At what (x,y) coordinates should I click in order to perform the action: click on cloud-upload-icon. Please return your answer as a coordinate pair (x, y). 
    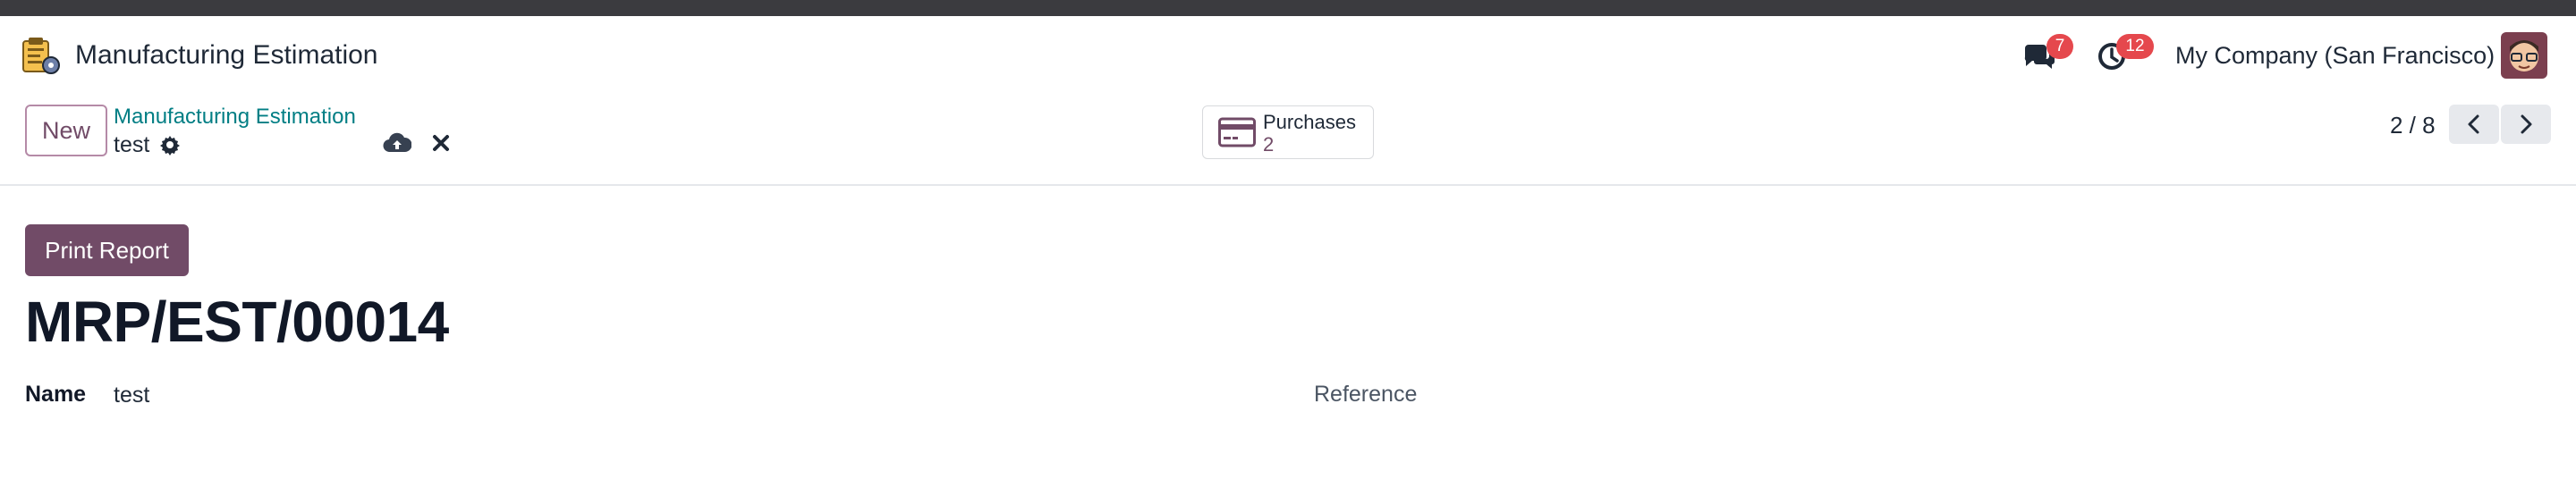
    Looking at the image, I should click on (397, 143).